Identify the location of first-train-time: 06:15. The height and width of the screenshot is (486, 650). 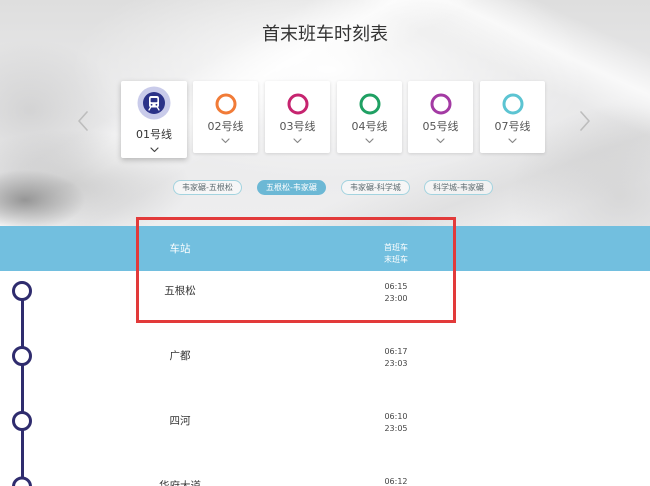
(396, 286).